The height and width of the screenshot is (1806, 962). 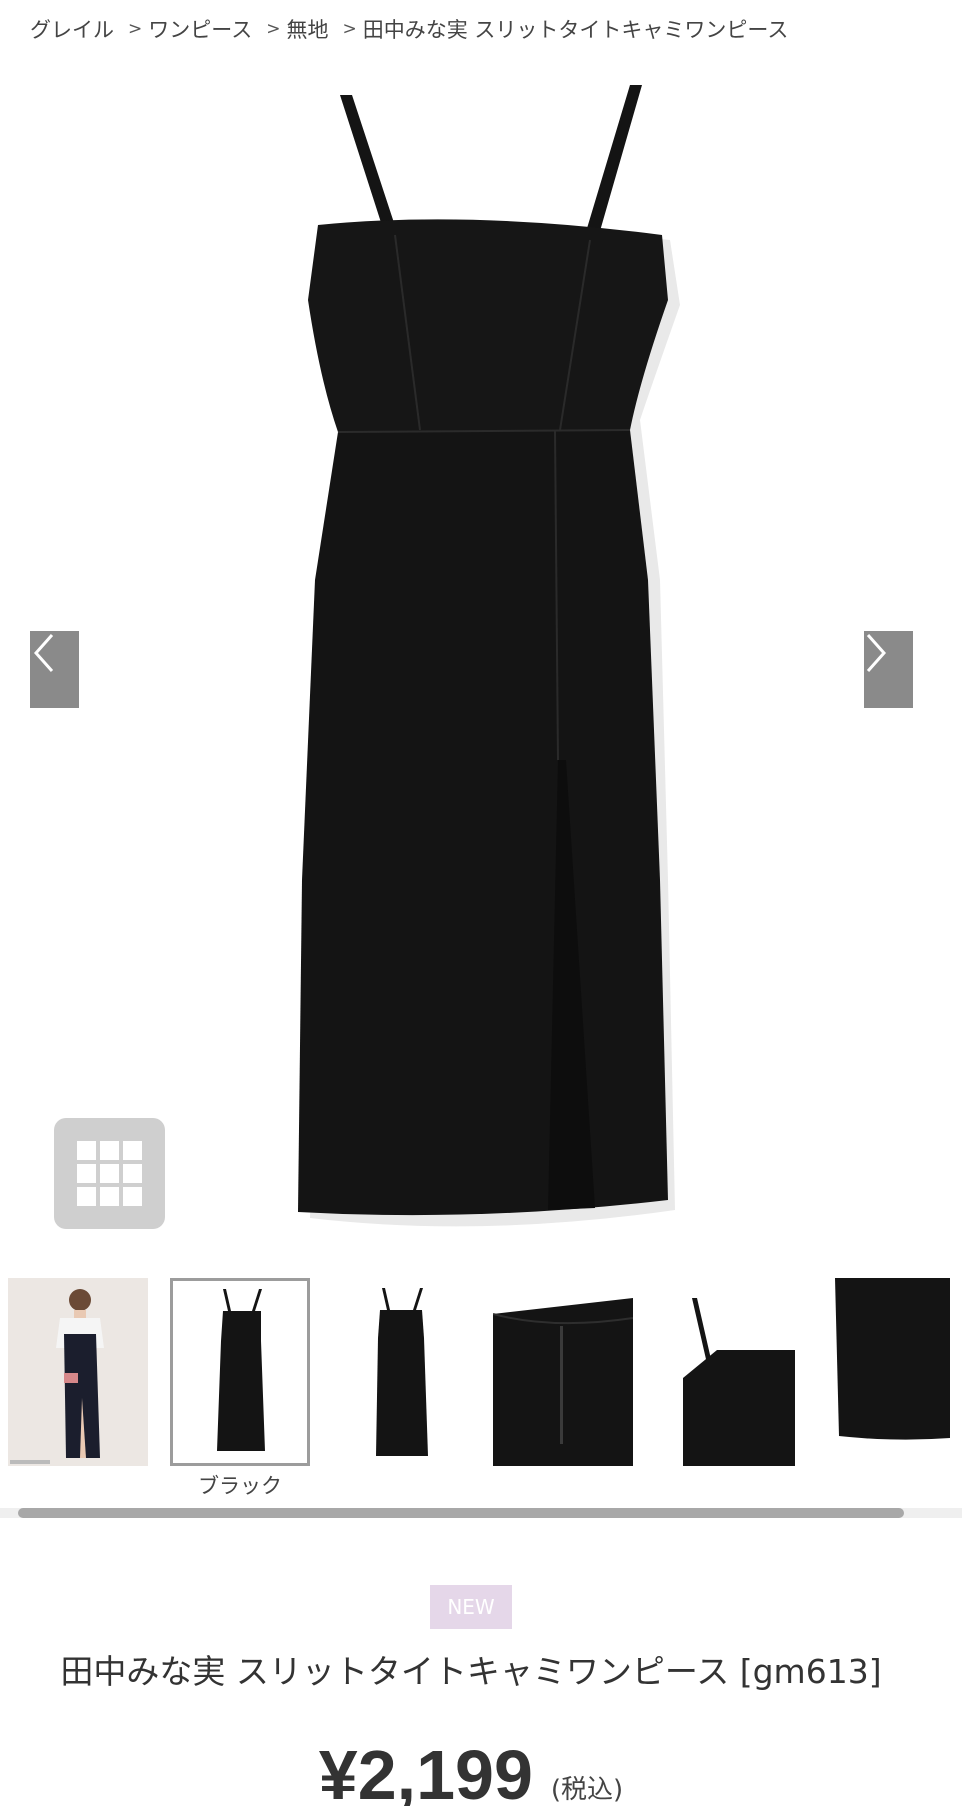 I want to click on product-title: 田中みな実 スリットタイトキャミワンピース [gm613], so click(x=471, y=1671).